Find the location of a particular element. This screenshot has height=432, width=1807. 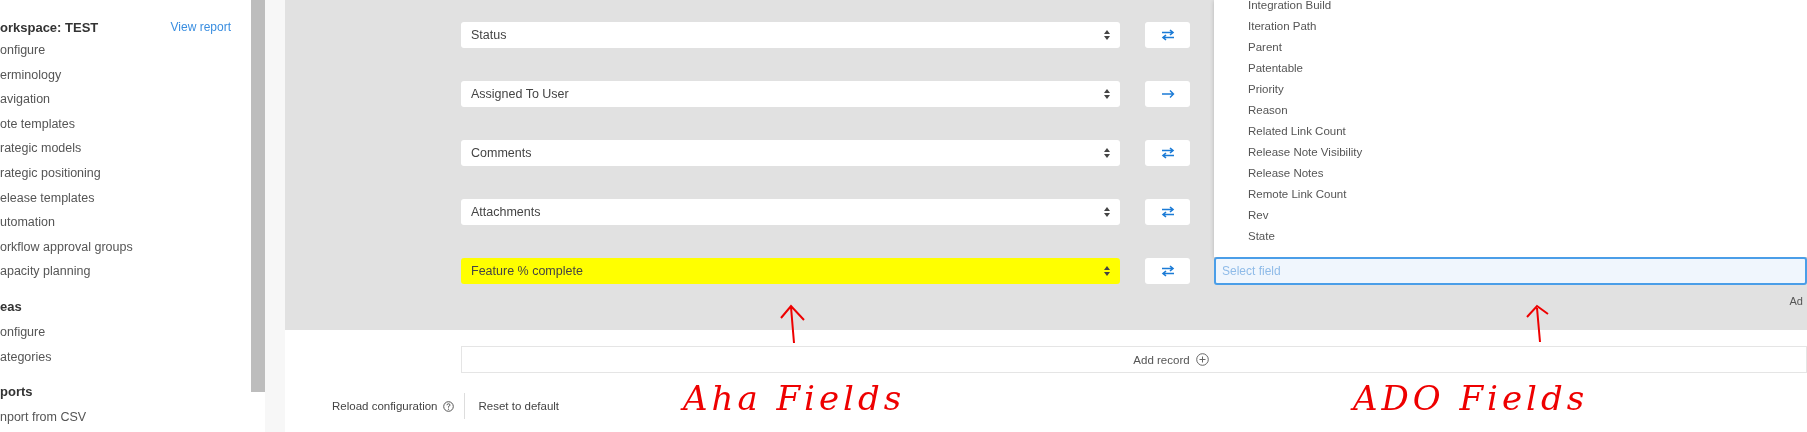

sidebar-item: rategic positioning is located at coordinates (125, 173).